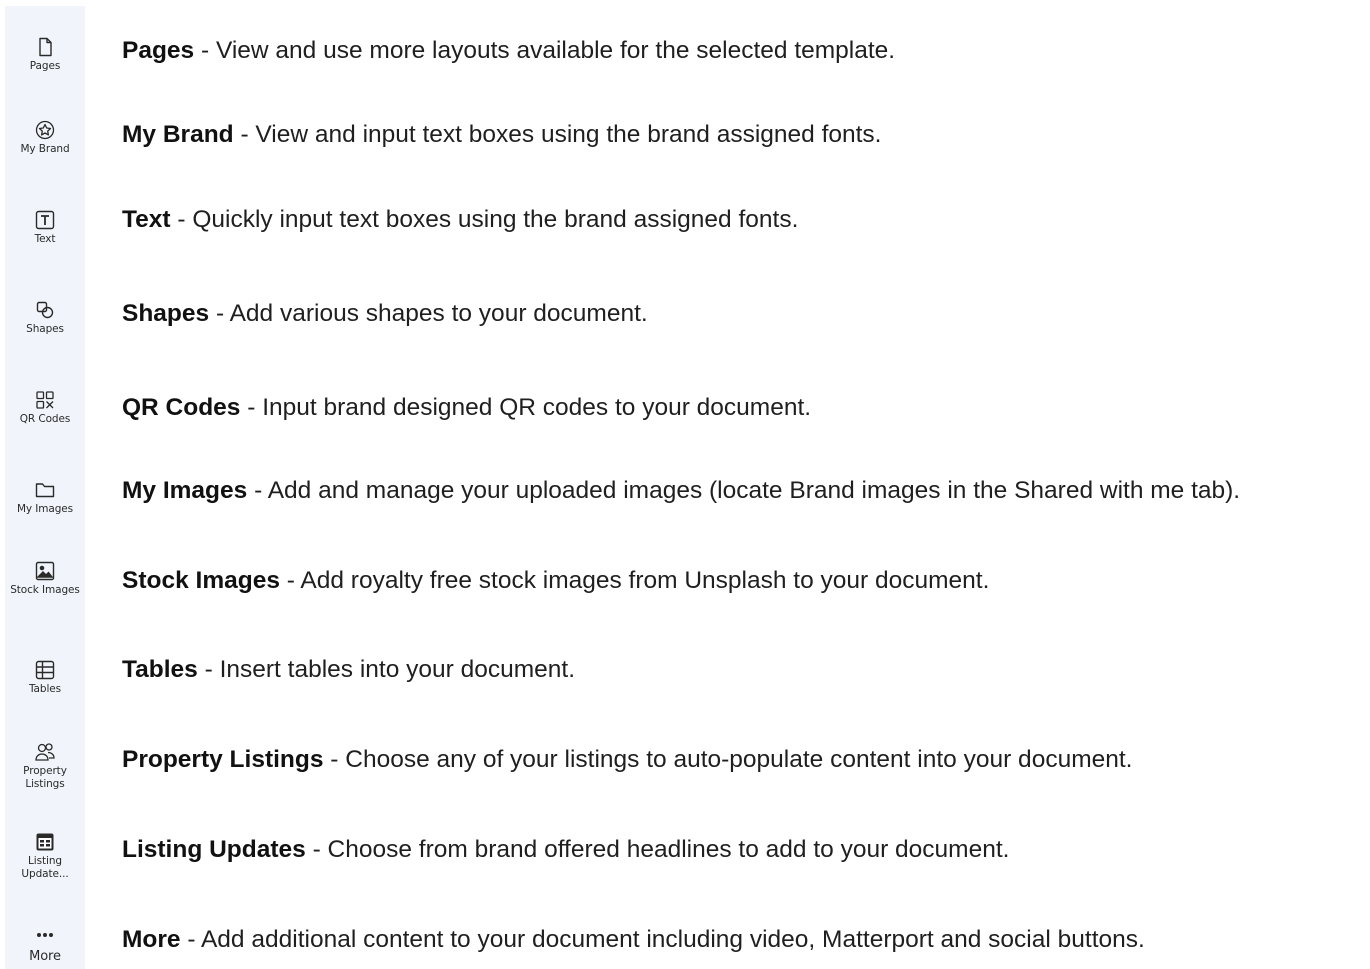 The image size is (1370, 969). I want to click on sidebar-item-my-images: My Images, so click(45, 497).